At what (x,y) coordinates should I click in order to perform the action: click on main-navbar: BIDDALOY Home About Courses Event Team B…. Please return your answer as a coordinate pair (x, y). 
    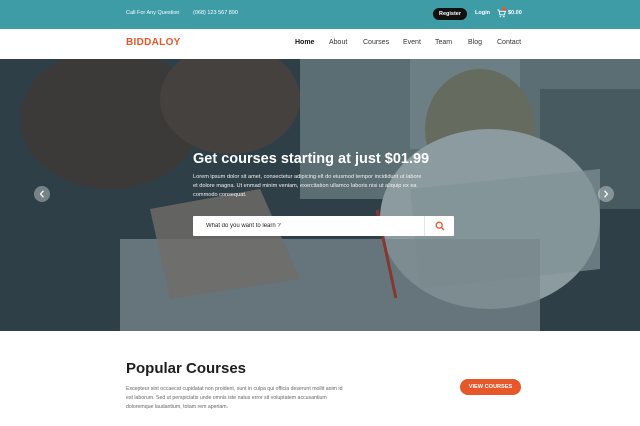
    Looking at the image, I should click on (320, 44).